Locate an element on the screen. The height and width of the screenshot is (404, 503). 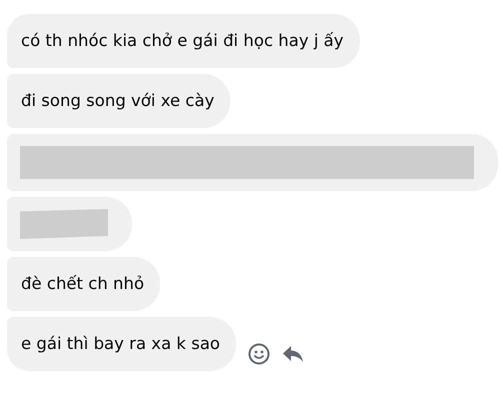
message-bubble: đi song song với xe cày is located at coordinates (118, 101).